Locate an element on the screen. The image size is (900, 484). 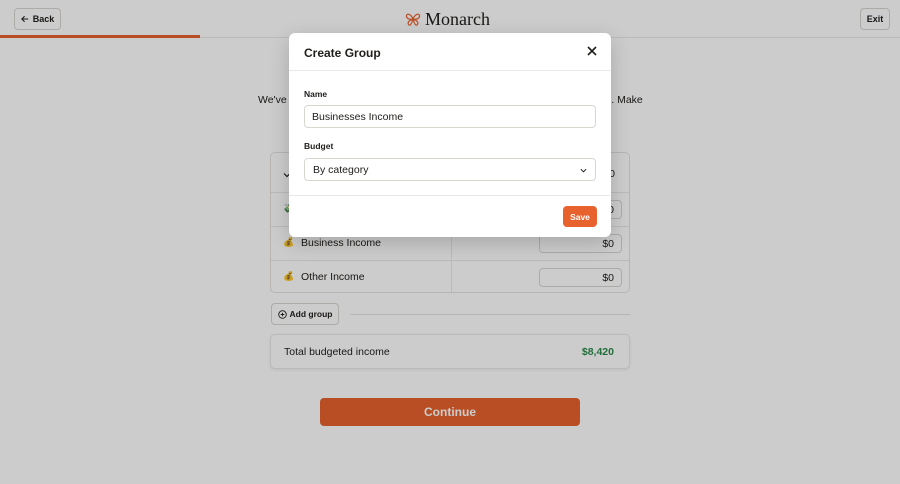
chevron-down-icon is located at coordinates (583, 170).